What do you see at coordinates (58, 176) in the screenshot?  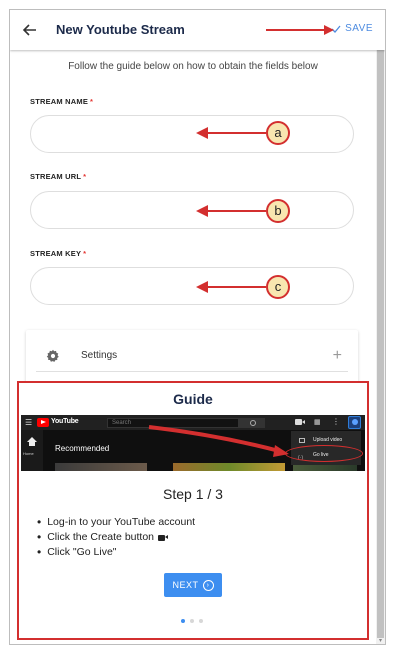 I see `stream-url-label: STREAM URL *` at bounding box center [58, 176].